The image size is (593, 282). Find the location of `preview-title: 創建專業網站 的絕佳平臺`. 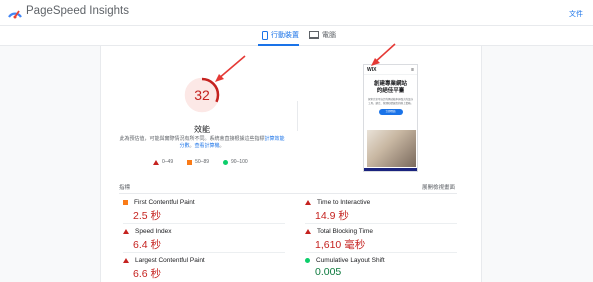

preview-title: 創建專業網站 的絕佳平臺 is located at coordinates (390, 88).